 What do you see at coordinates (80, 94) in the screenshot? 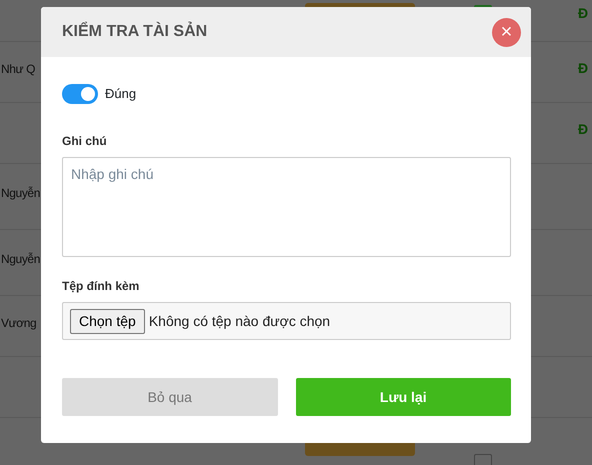
I see `toggle-switch` at bounding box center [80, 94].